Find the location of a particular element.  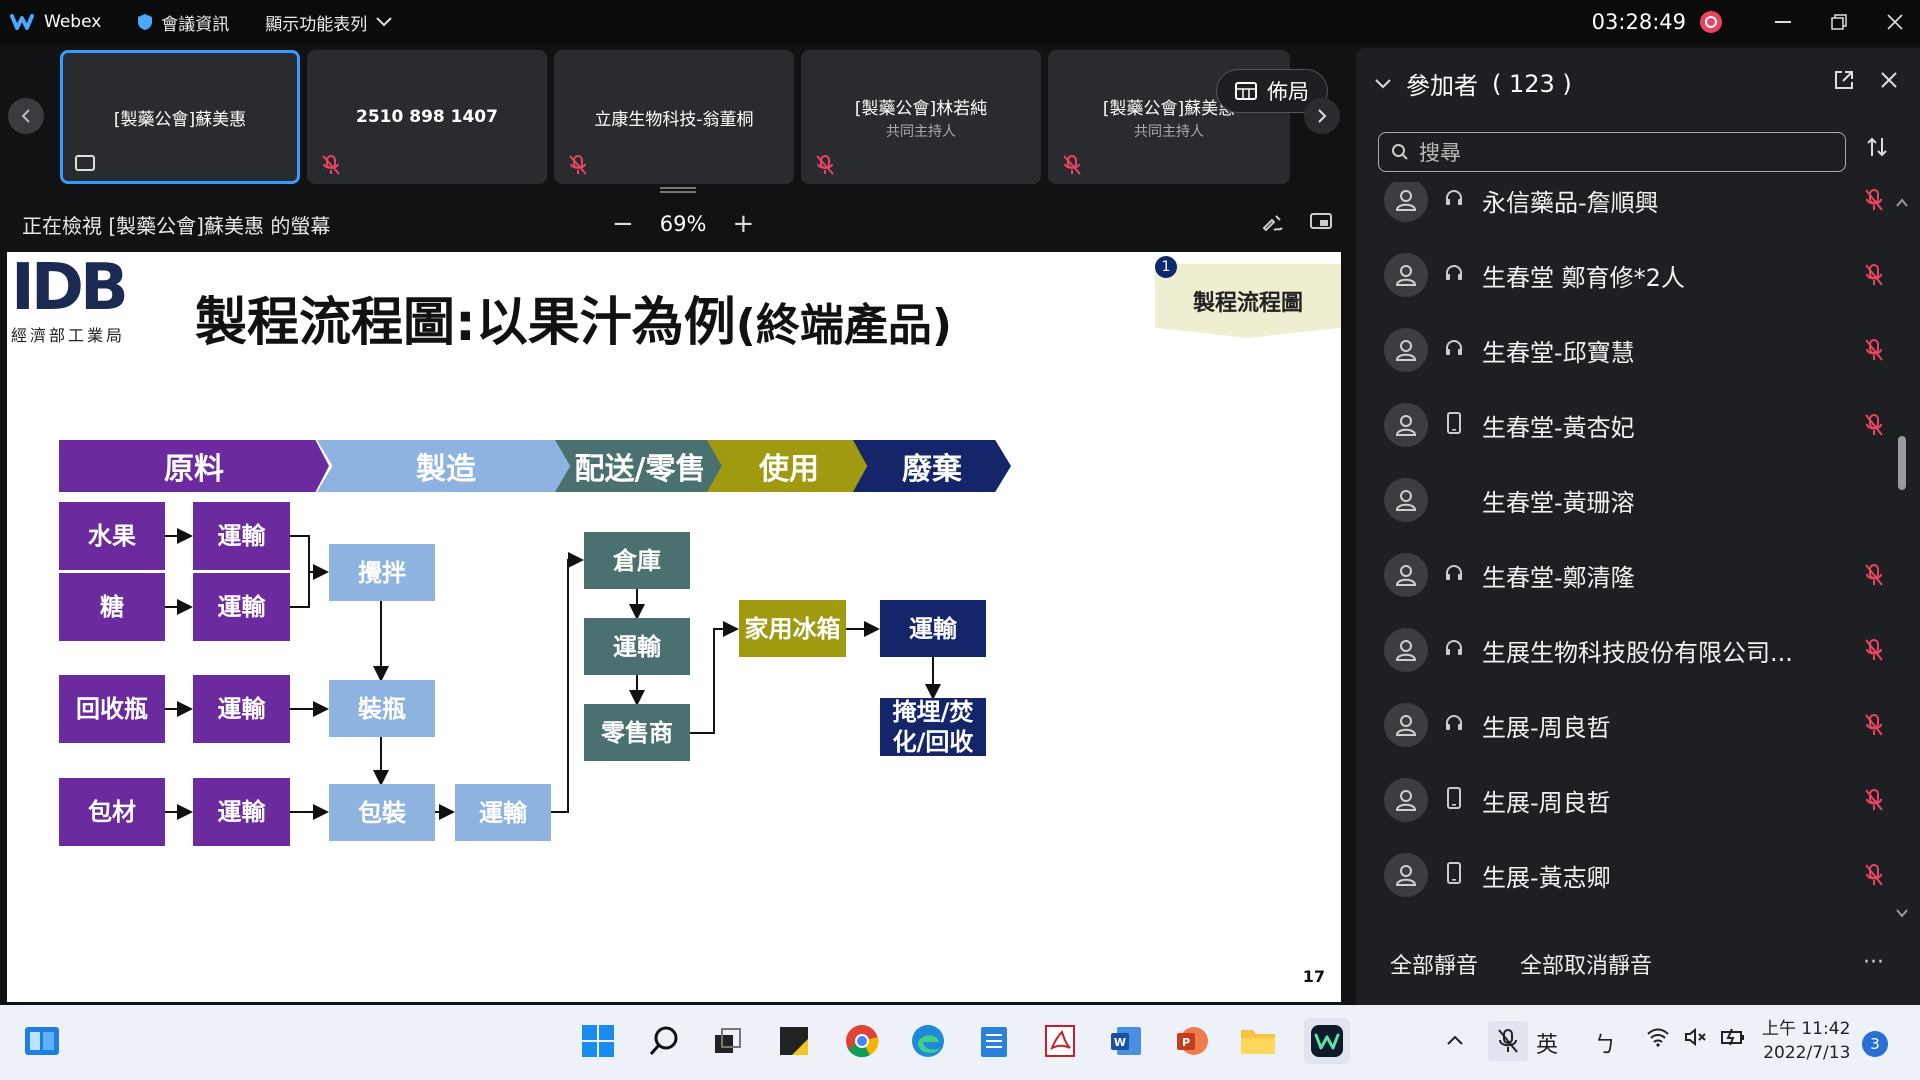

wifi-button is located at coordinates (1658, 1040).